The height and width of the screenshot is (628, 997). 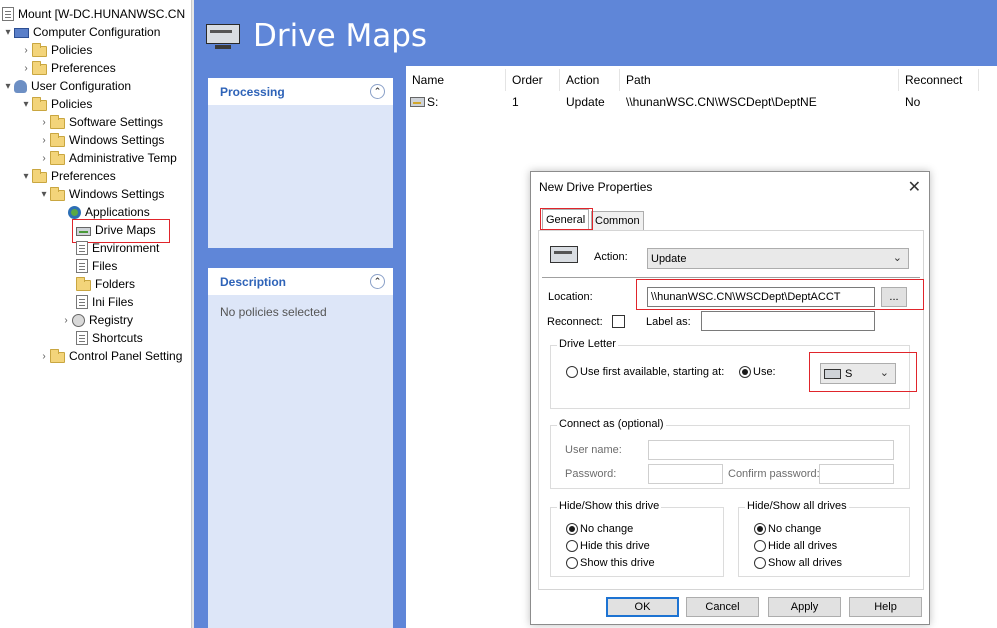 What do you see at coordinates (885, 607) in the screenshot?
I see `help-button: Help` at bounding box center [885, 607].